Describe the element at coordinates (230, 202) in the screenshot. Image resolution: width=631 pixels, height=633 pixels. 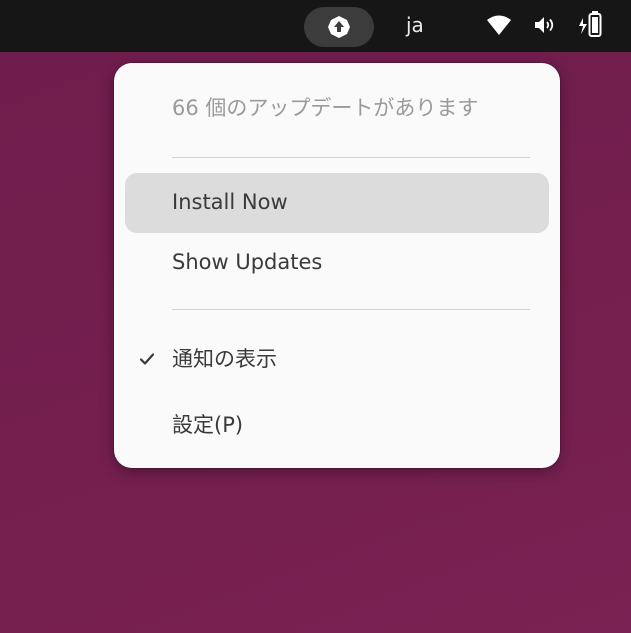
I see `install-now-label: Install Now` at that location.